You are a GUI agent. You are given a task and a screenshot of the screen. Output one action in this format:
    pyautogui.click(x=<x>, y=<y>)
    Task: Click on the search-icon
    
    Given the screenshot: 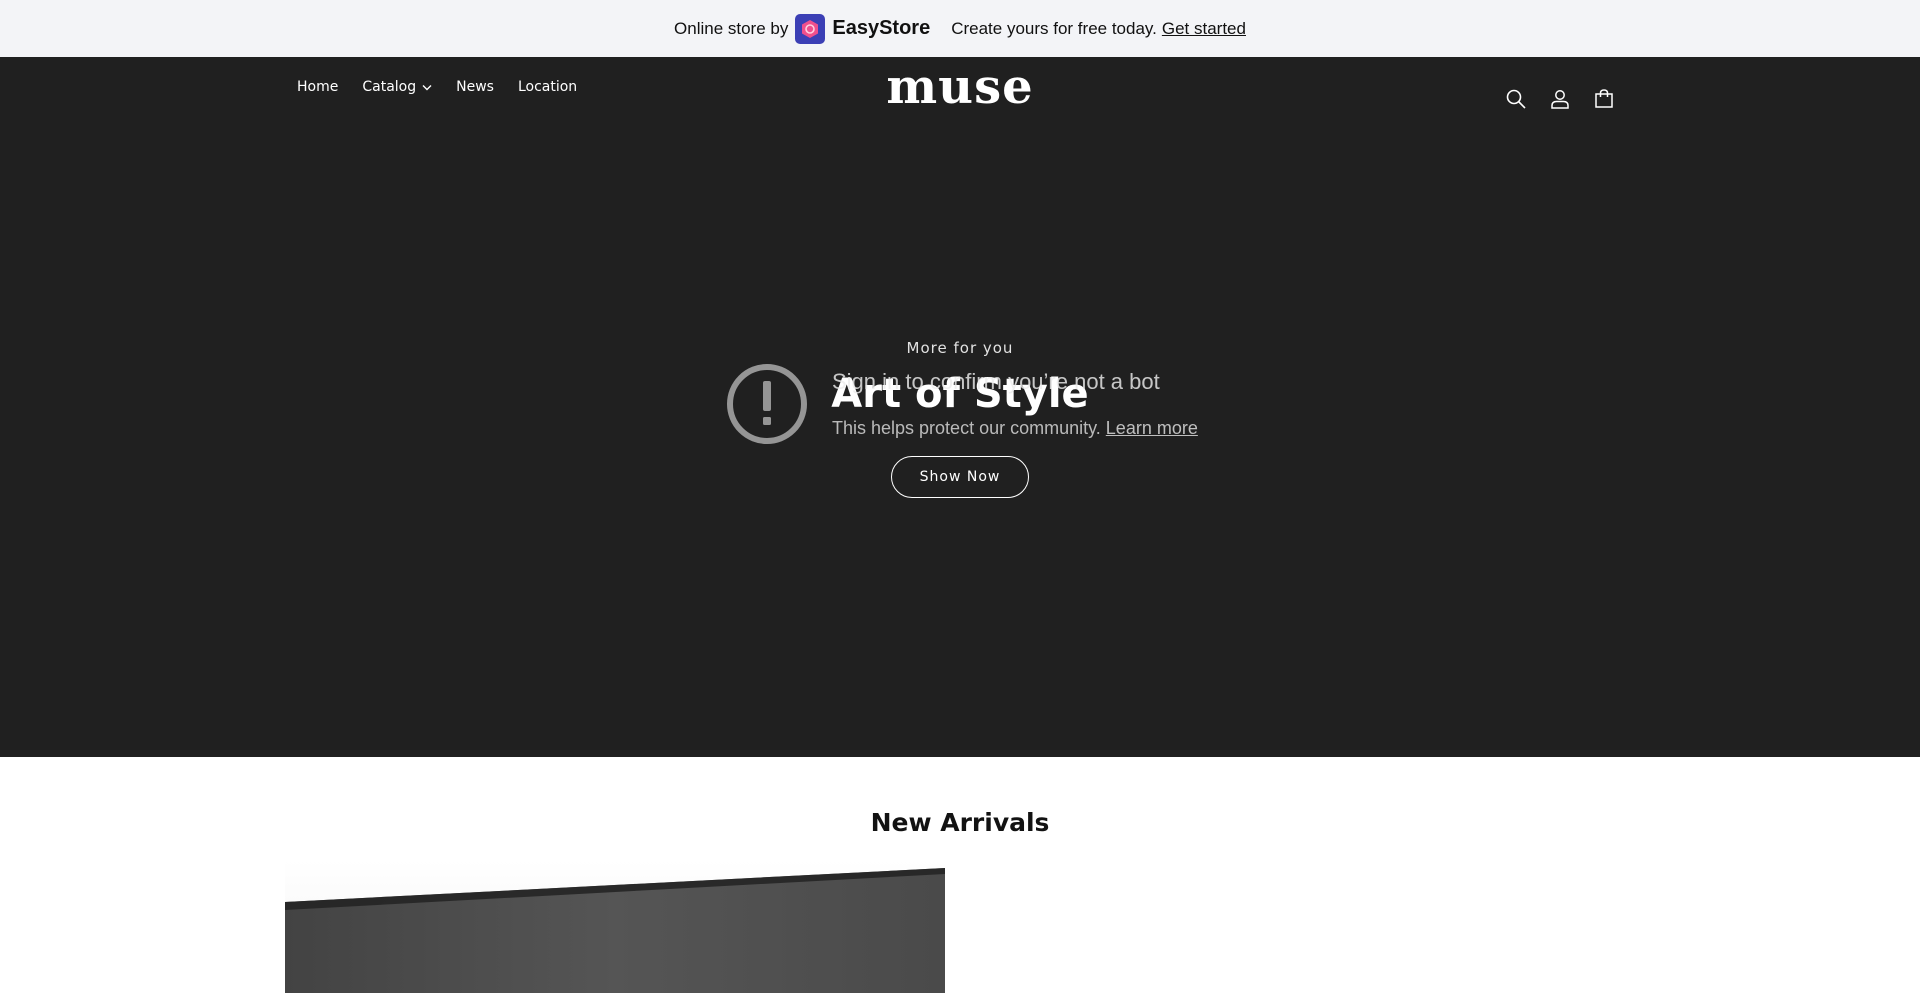 What is the action you would take?
    pyautogui.click(x=1516, y=99)
    